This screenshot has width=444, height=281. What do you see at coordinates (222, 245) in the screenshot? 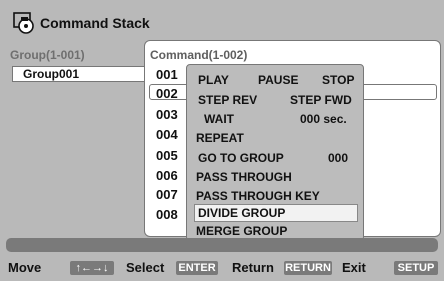
I see `status-bar` at bounding box center [222, 245].